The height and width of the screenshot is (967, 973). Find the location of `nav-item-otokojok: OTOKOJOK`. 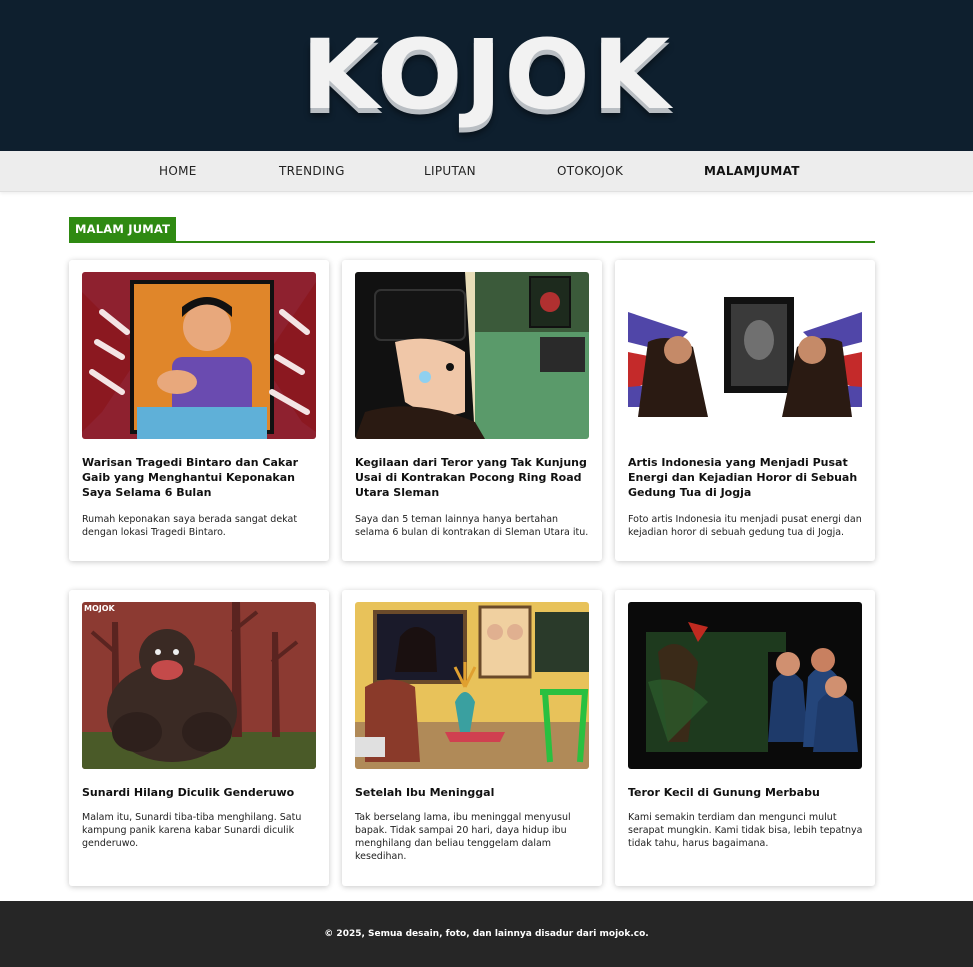

nav-item-otokojok: OTOKOJOK is located at coordinates (590, 171).